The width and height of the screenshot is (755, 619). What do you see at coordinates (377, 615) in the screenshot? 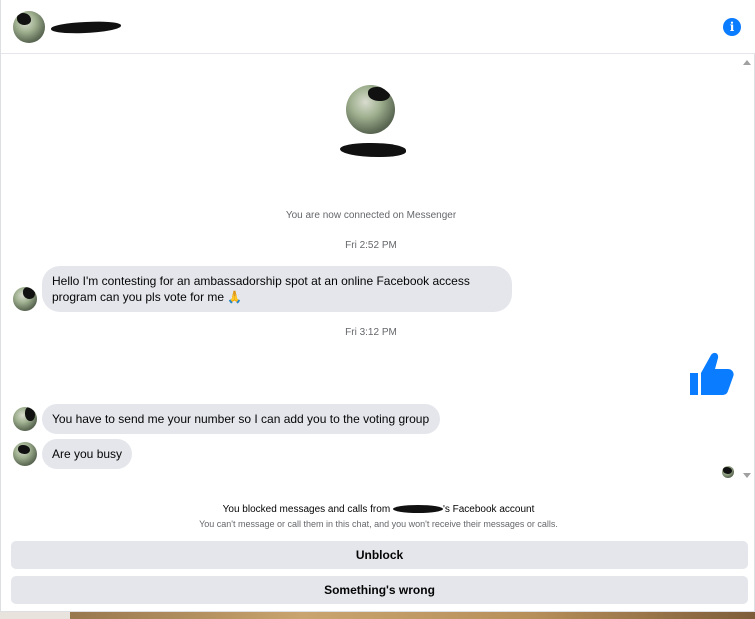
I see `background-strip` at bounding box center [377, 615].